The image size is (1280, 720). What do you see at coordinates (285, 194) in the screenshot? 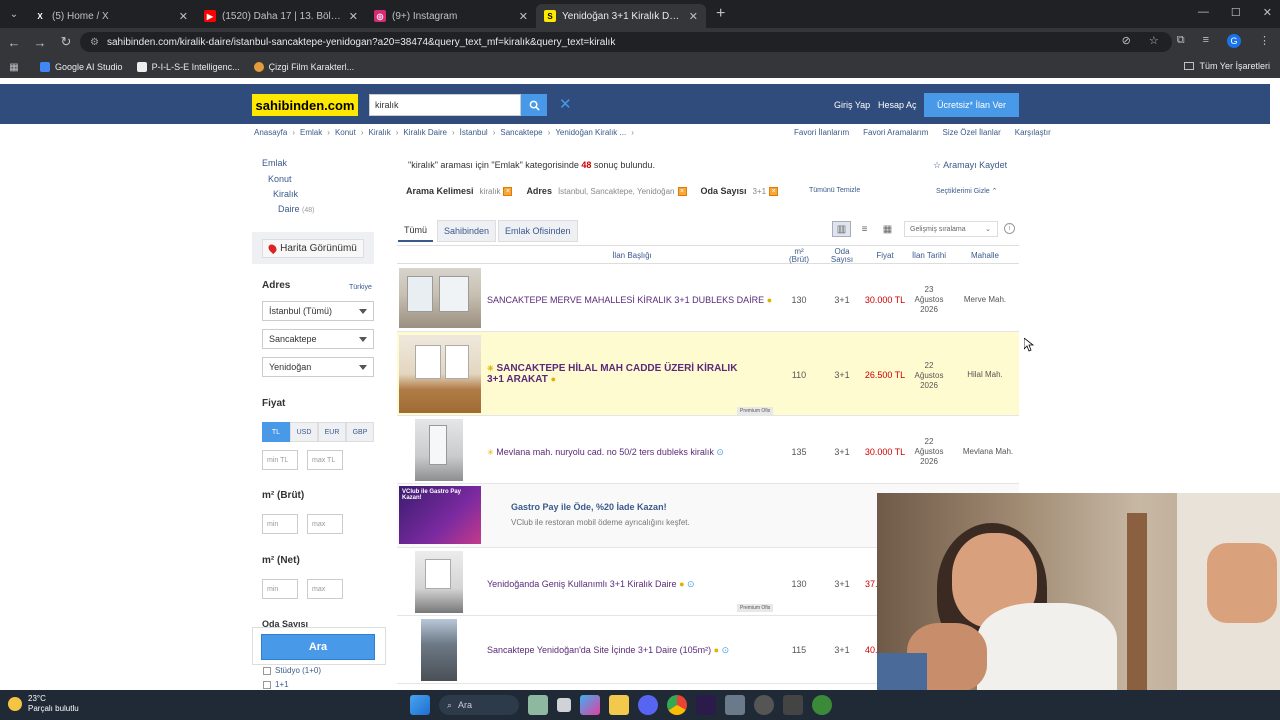
I see `category-kiralik: Kiralık` at bounding box center [285, 194].